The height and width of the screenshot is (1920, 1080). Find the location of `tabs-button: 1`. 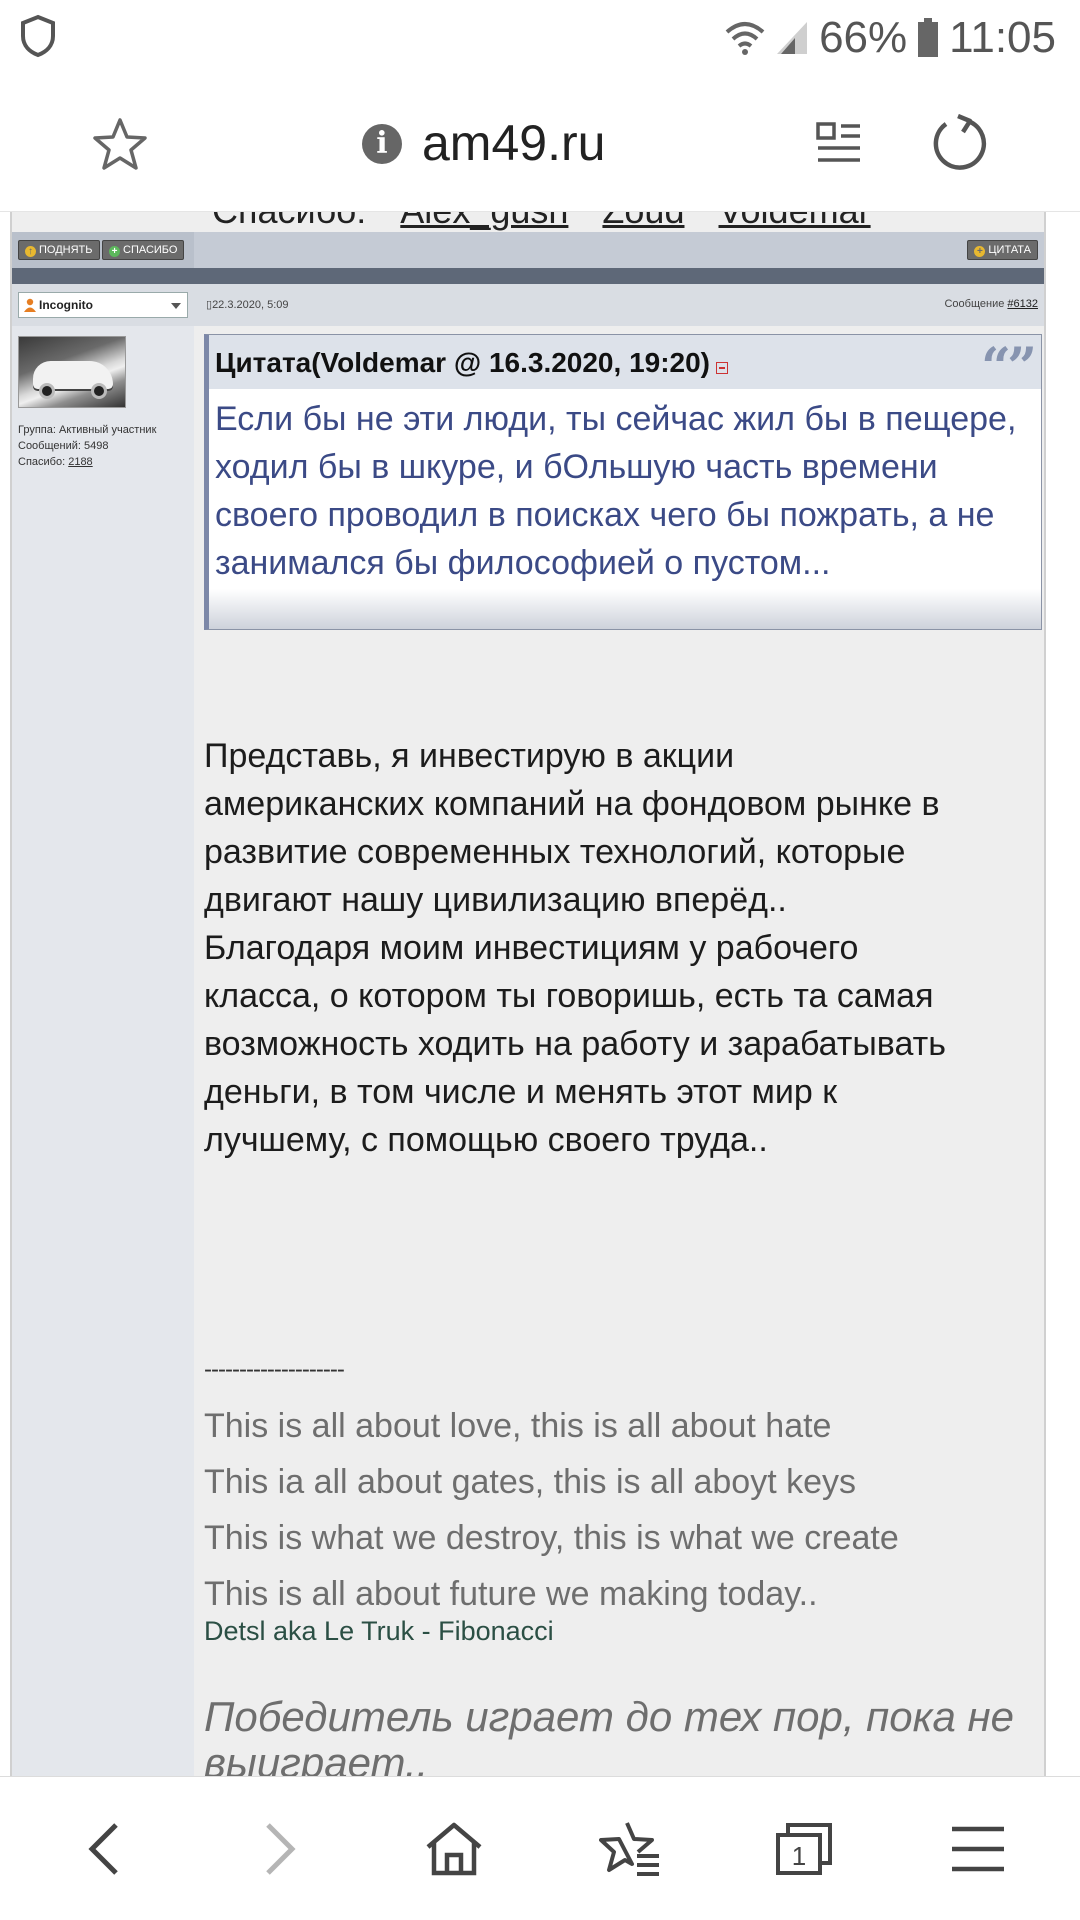

tabs-button: 1 is located at coordinates (804, 1849).